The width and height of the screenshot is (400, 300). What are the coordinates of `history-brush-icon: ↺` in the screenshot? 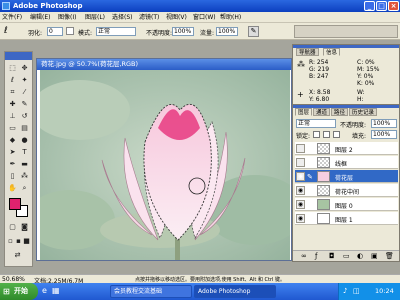 It's located at (24, 116).